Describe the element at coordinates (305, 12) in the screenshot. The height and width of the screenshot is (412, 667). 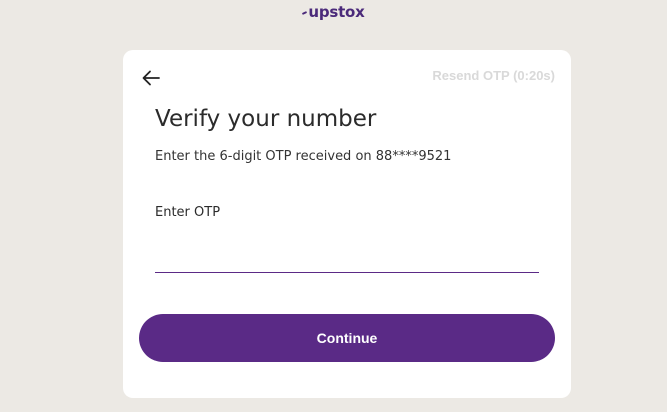
I see `logo-swoosh` at that location.